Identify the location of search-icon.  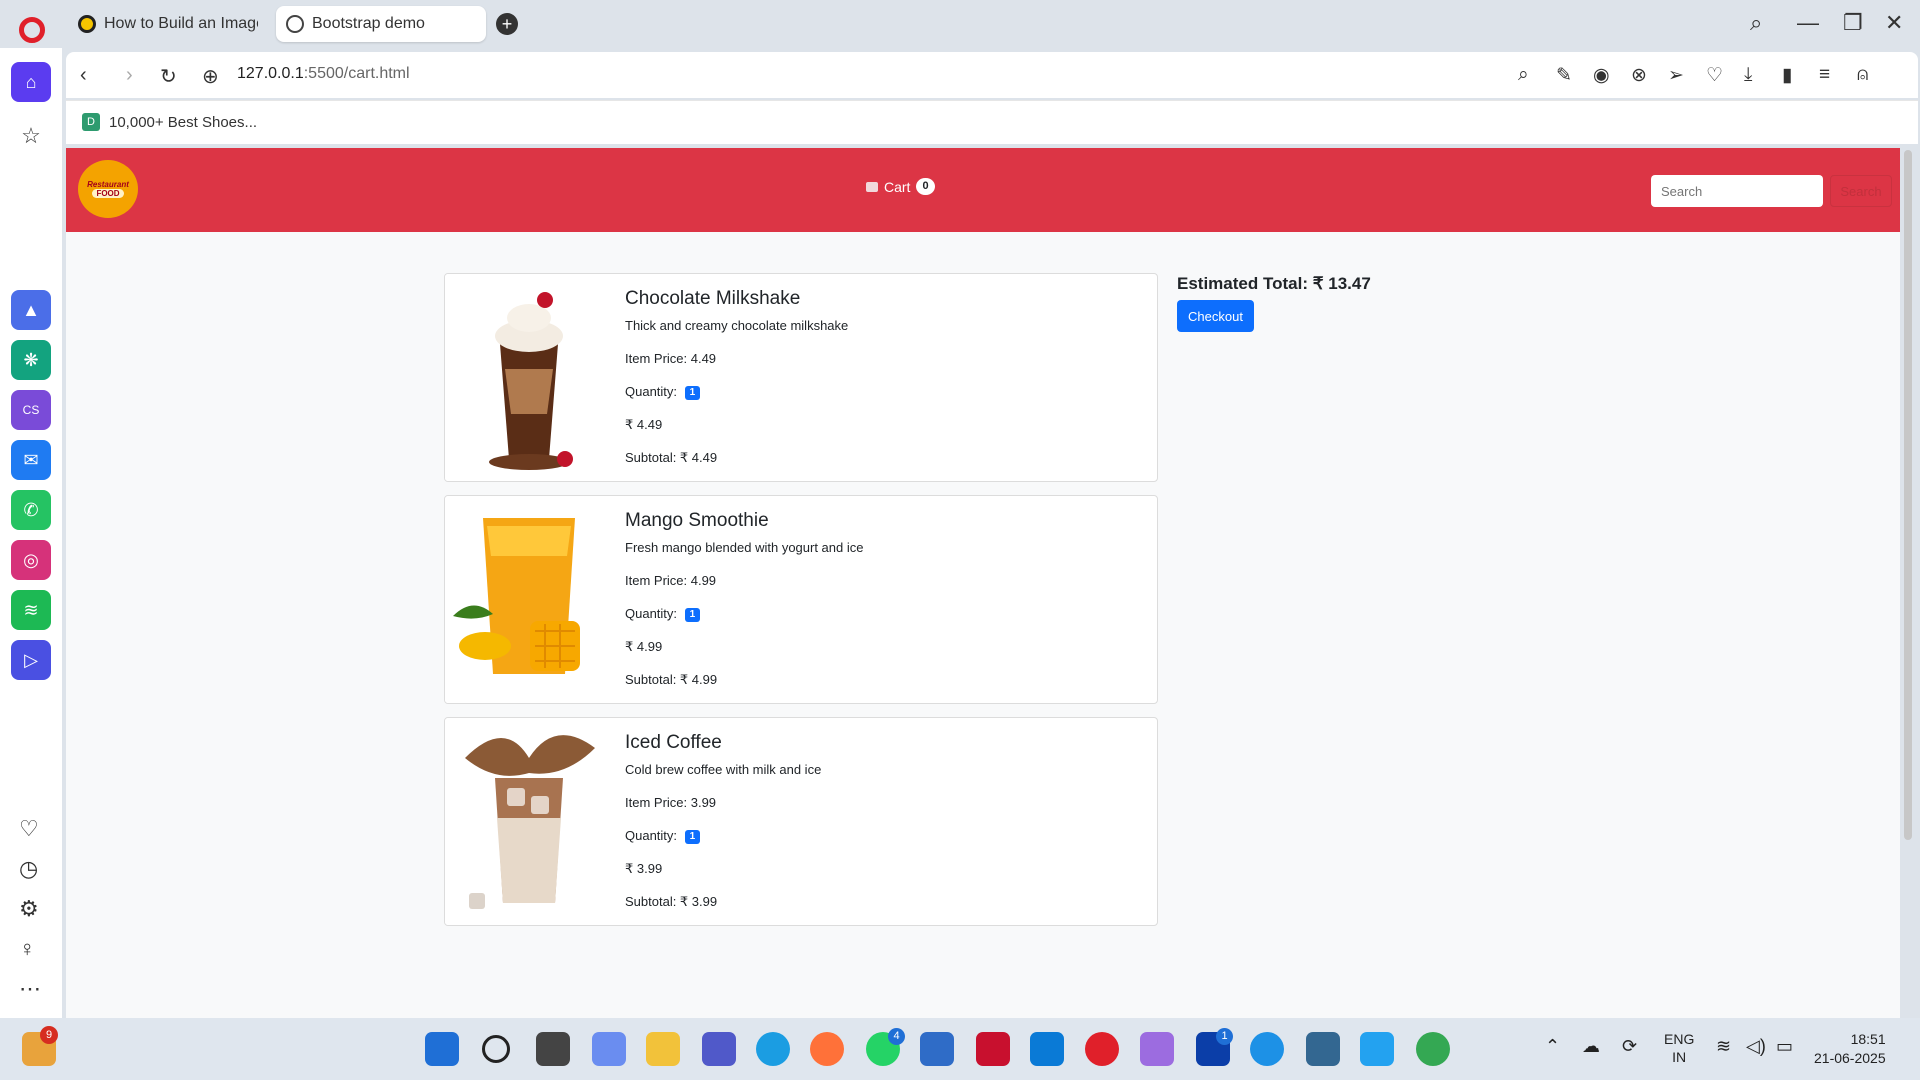
(496, 1049).